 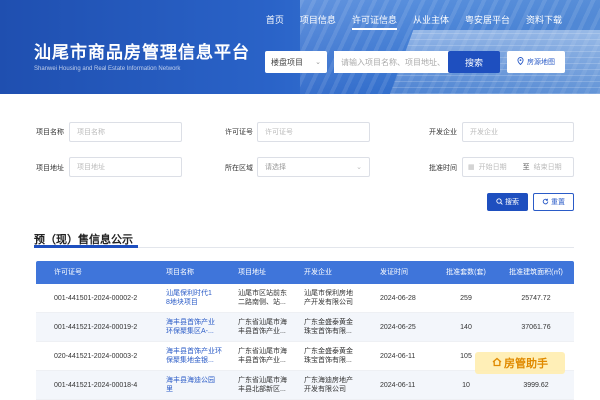 I want to click on column-header: 发证时间, so click(x=394, y=272).